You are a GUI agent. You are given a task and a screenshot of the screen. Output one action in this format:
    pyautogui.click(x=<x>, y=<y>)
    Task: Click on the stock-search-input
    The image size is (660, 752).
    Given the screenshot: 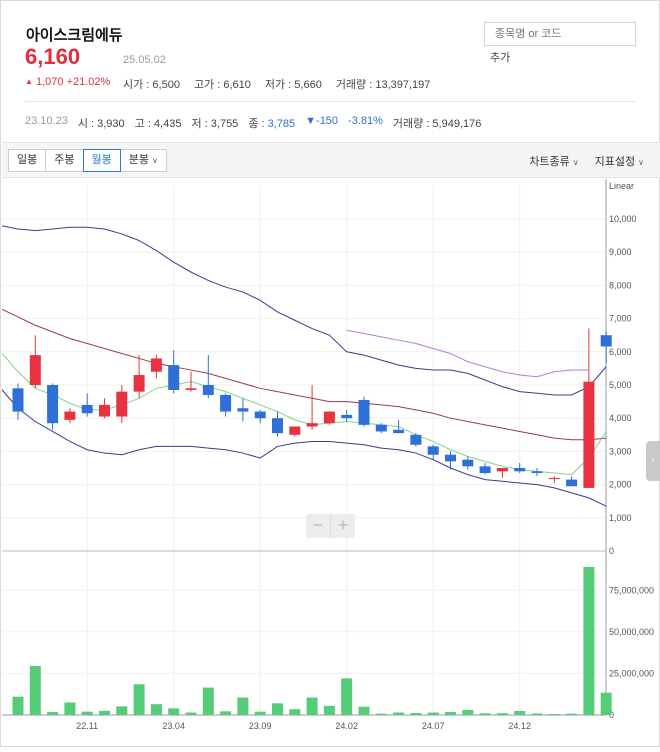 What is the action you would take?
    pyautogui.click(x=560, y=34)
    